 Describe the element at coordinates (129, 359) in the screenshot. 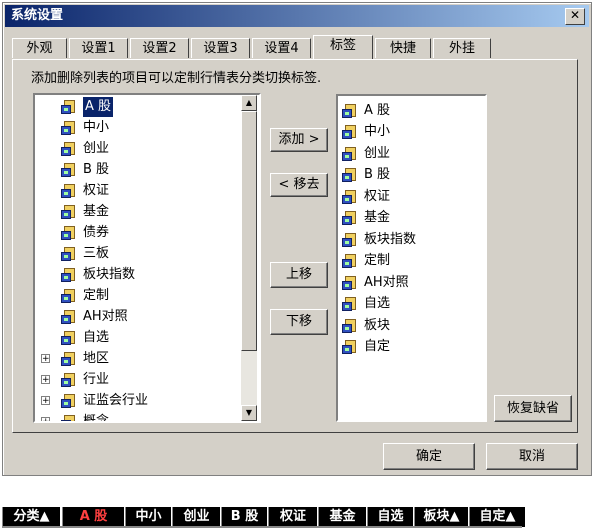

I see `tree-item-region: + 地区` at that location.